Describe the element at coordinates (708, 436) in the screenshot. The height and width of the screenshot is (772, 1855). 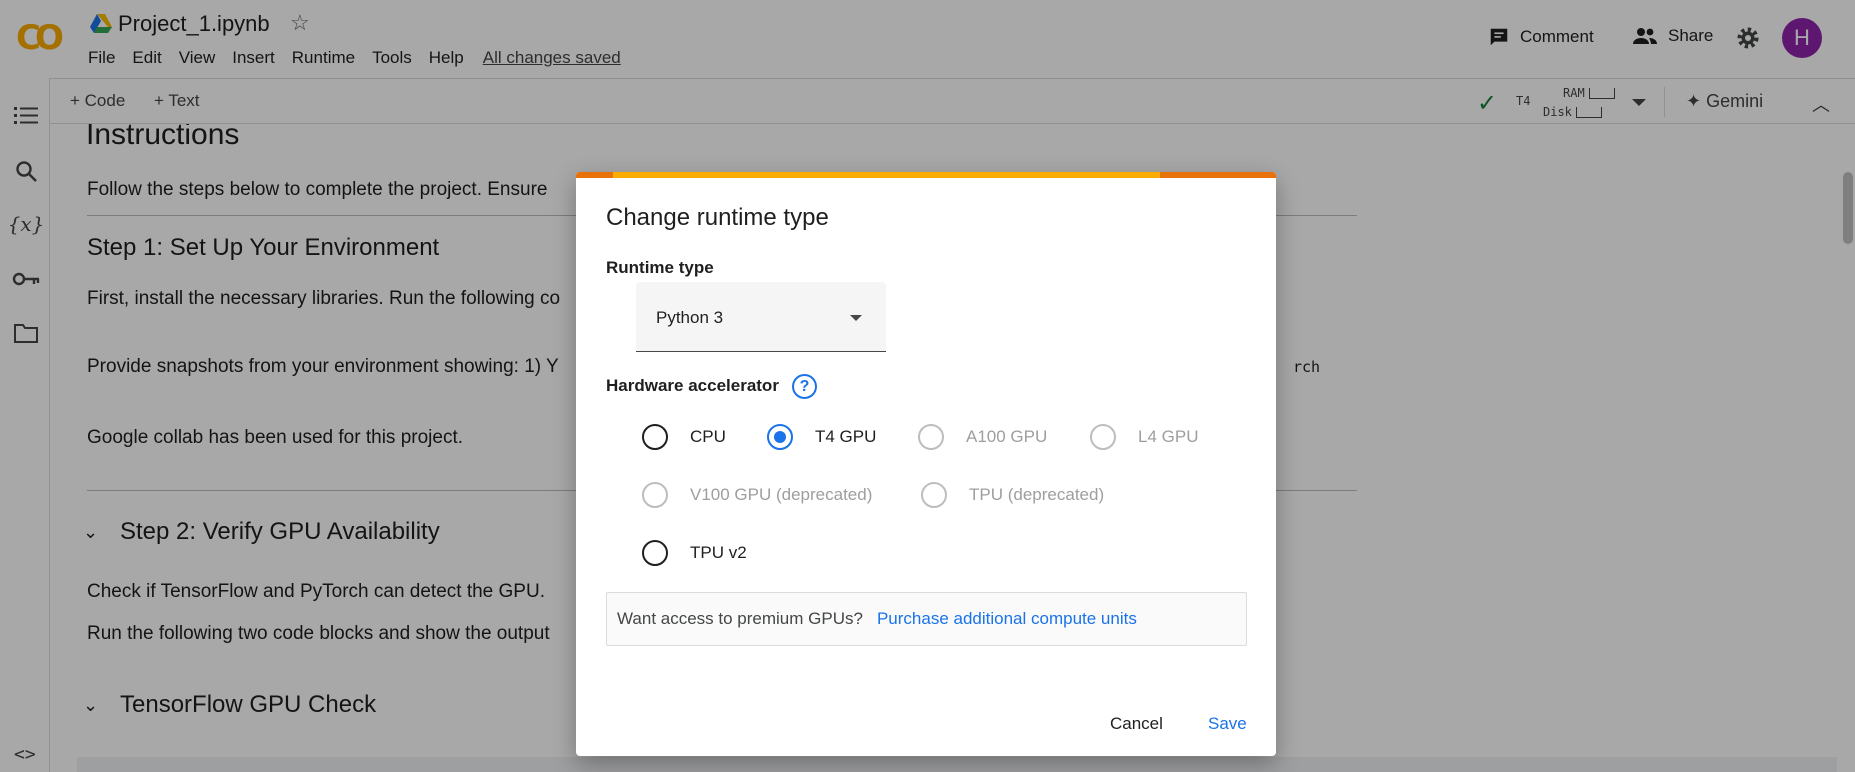
I see `radio-label: CPU` at that location.